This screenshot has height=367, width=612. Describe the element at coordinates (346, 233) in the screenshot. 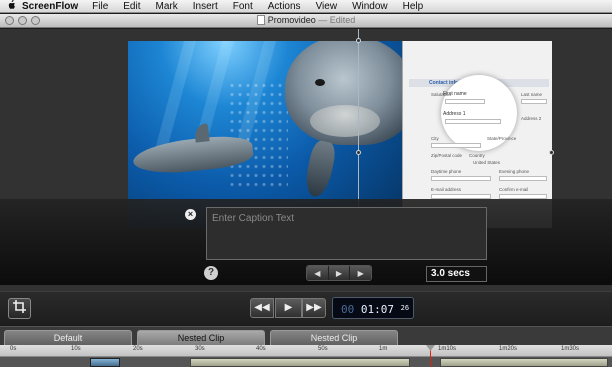

I see `caption-text-area` at that location.